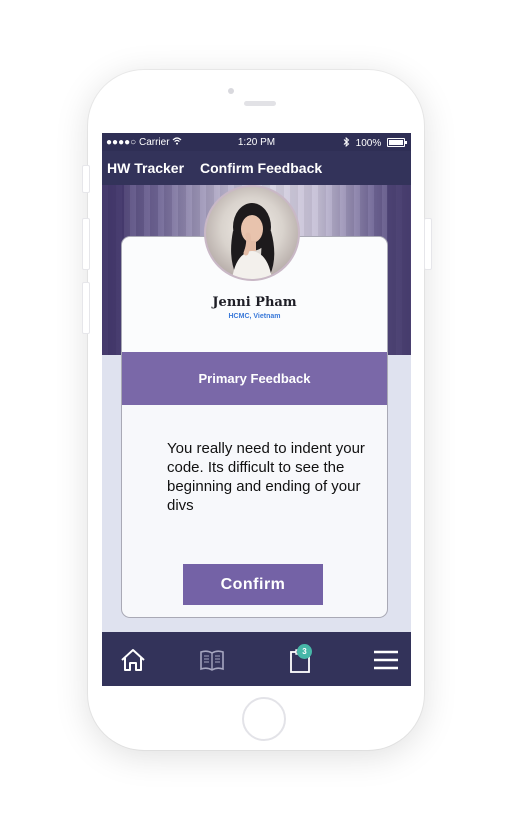  Describe the element at coordinates (399, 270) in the screenshot. I see `bookshelf-right-decoration` at that location.